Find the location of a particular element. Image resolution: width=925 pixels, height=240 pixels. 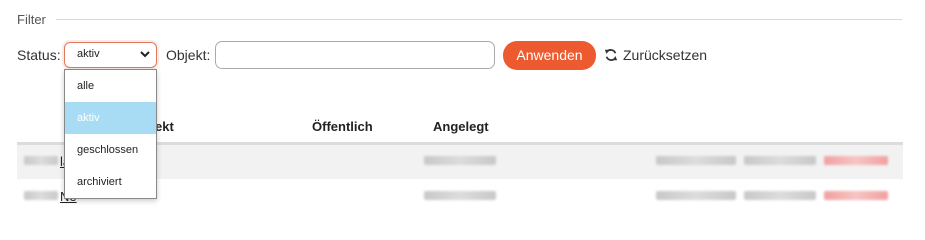

objekt-label: Objekt: is located at coordinates (188, 55).